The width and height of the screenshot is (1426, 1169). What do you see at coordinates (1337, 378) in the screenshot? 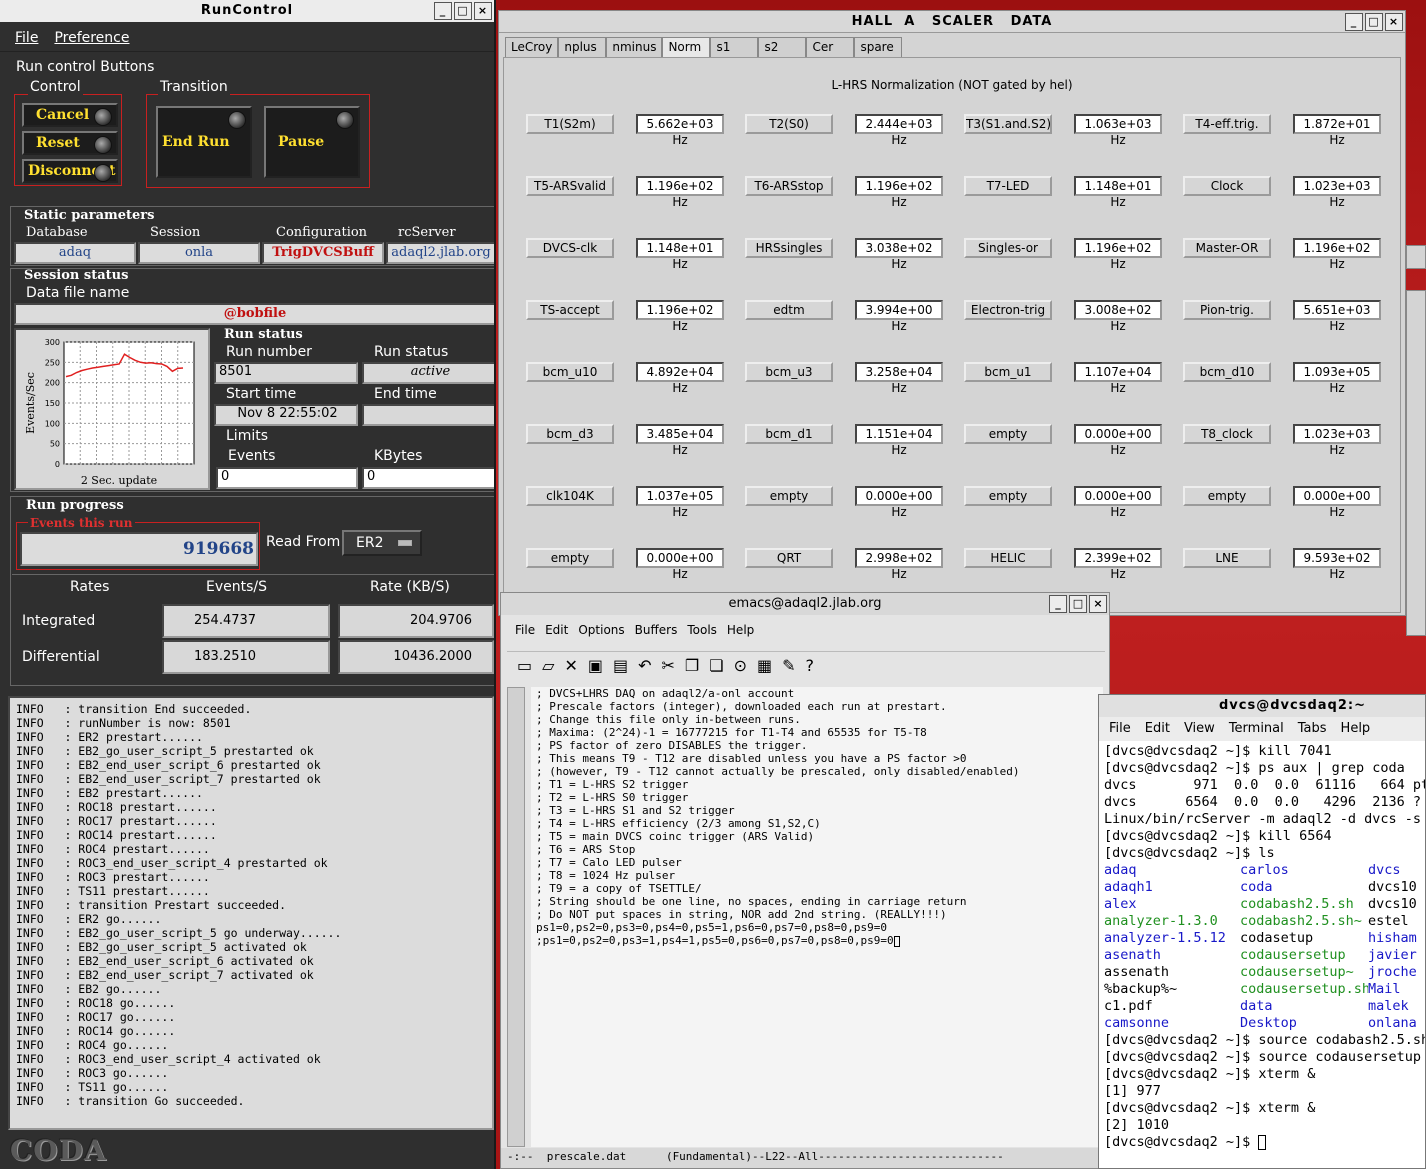
I see `scaler-rate-value: 1.093e+05 Hz` at bounding box center [1337, 378].